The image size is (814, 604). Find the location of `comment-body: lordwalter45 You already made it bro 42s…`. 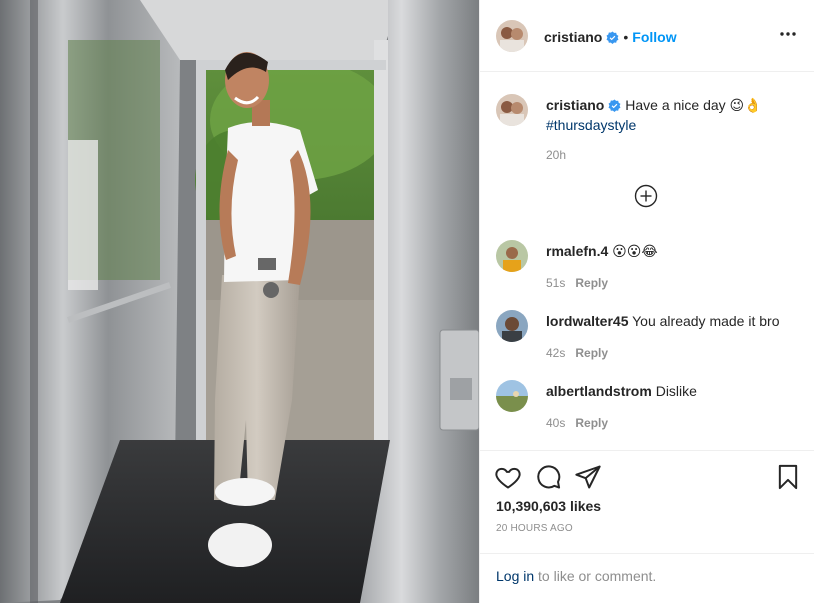

comment-body: lordwalter45 You already made it bro 42s… is located at coordinates (671, 336).